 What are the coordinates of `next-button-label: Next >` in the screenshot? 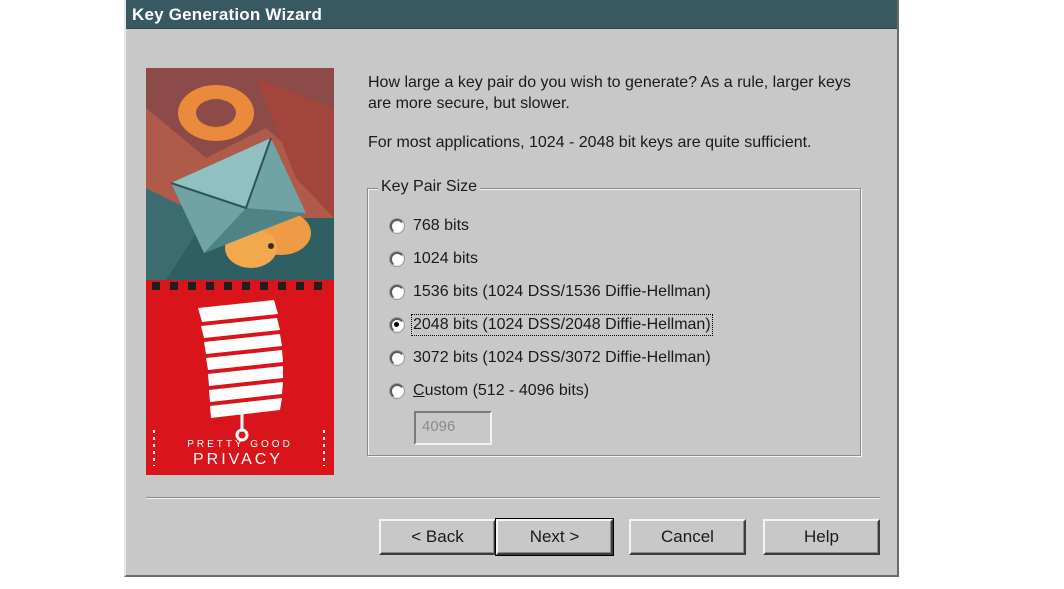 It's located at (554, 536).